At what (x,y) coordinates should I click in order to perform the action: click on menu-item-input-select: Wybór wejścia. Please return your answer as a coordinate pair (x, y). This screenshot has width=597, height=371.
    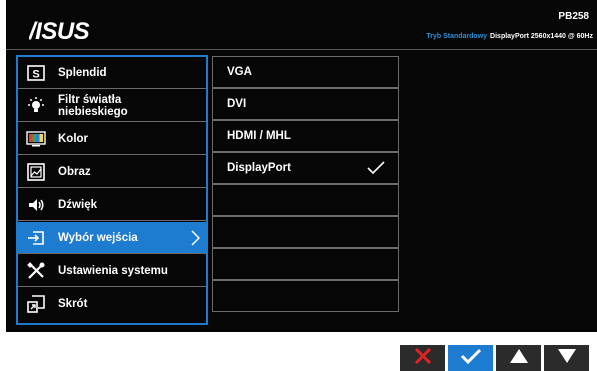
    Looking at the image, I should click on (112, 238).